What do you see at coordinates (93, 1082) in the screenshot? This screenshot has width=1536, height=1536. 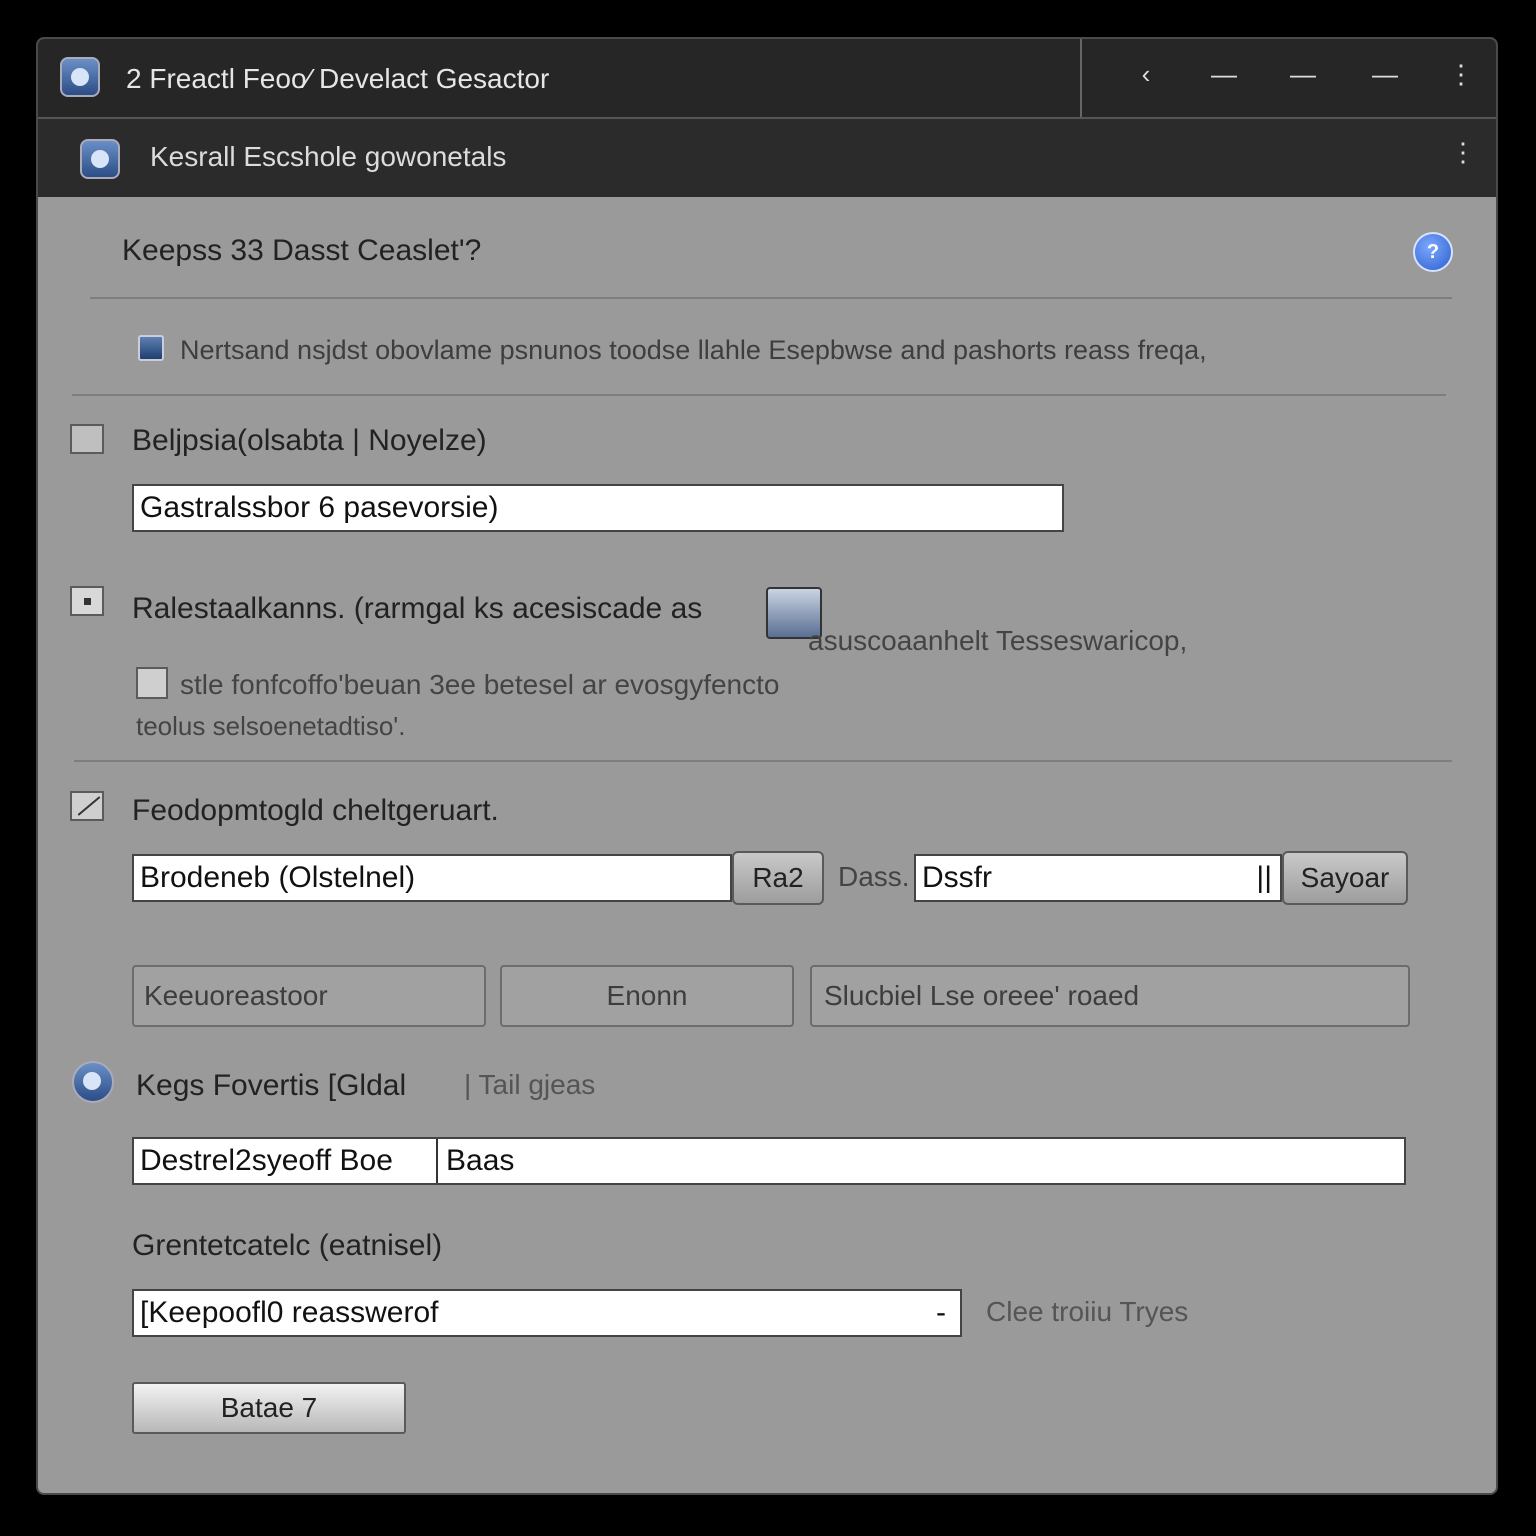 I see `key-icon` at bounding box center [93, 1082].